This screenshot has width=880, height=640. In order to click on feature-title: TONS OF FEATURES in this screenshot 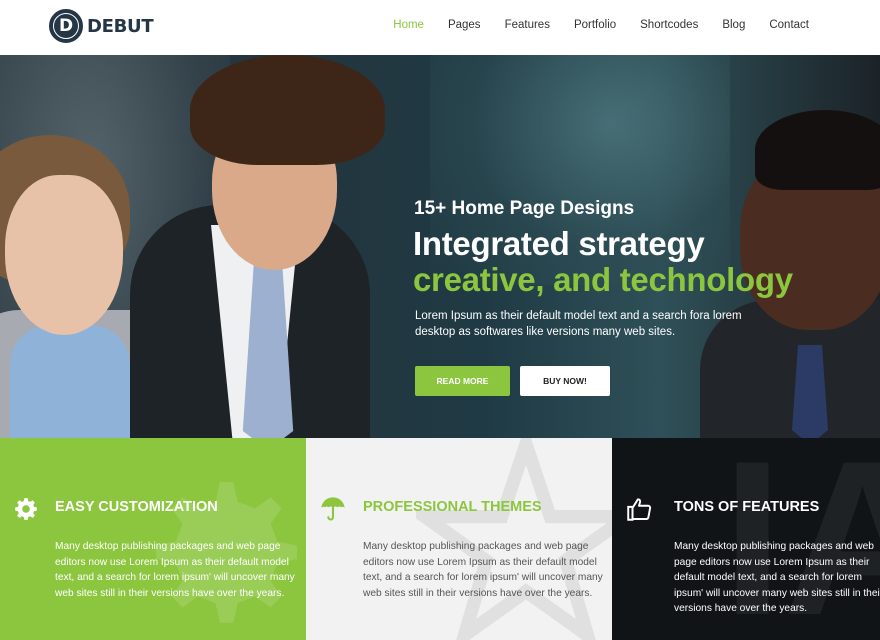, I will do `click(747, 507)`.